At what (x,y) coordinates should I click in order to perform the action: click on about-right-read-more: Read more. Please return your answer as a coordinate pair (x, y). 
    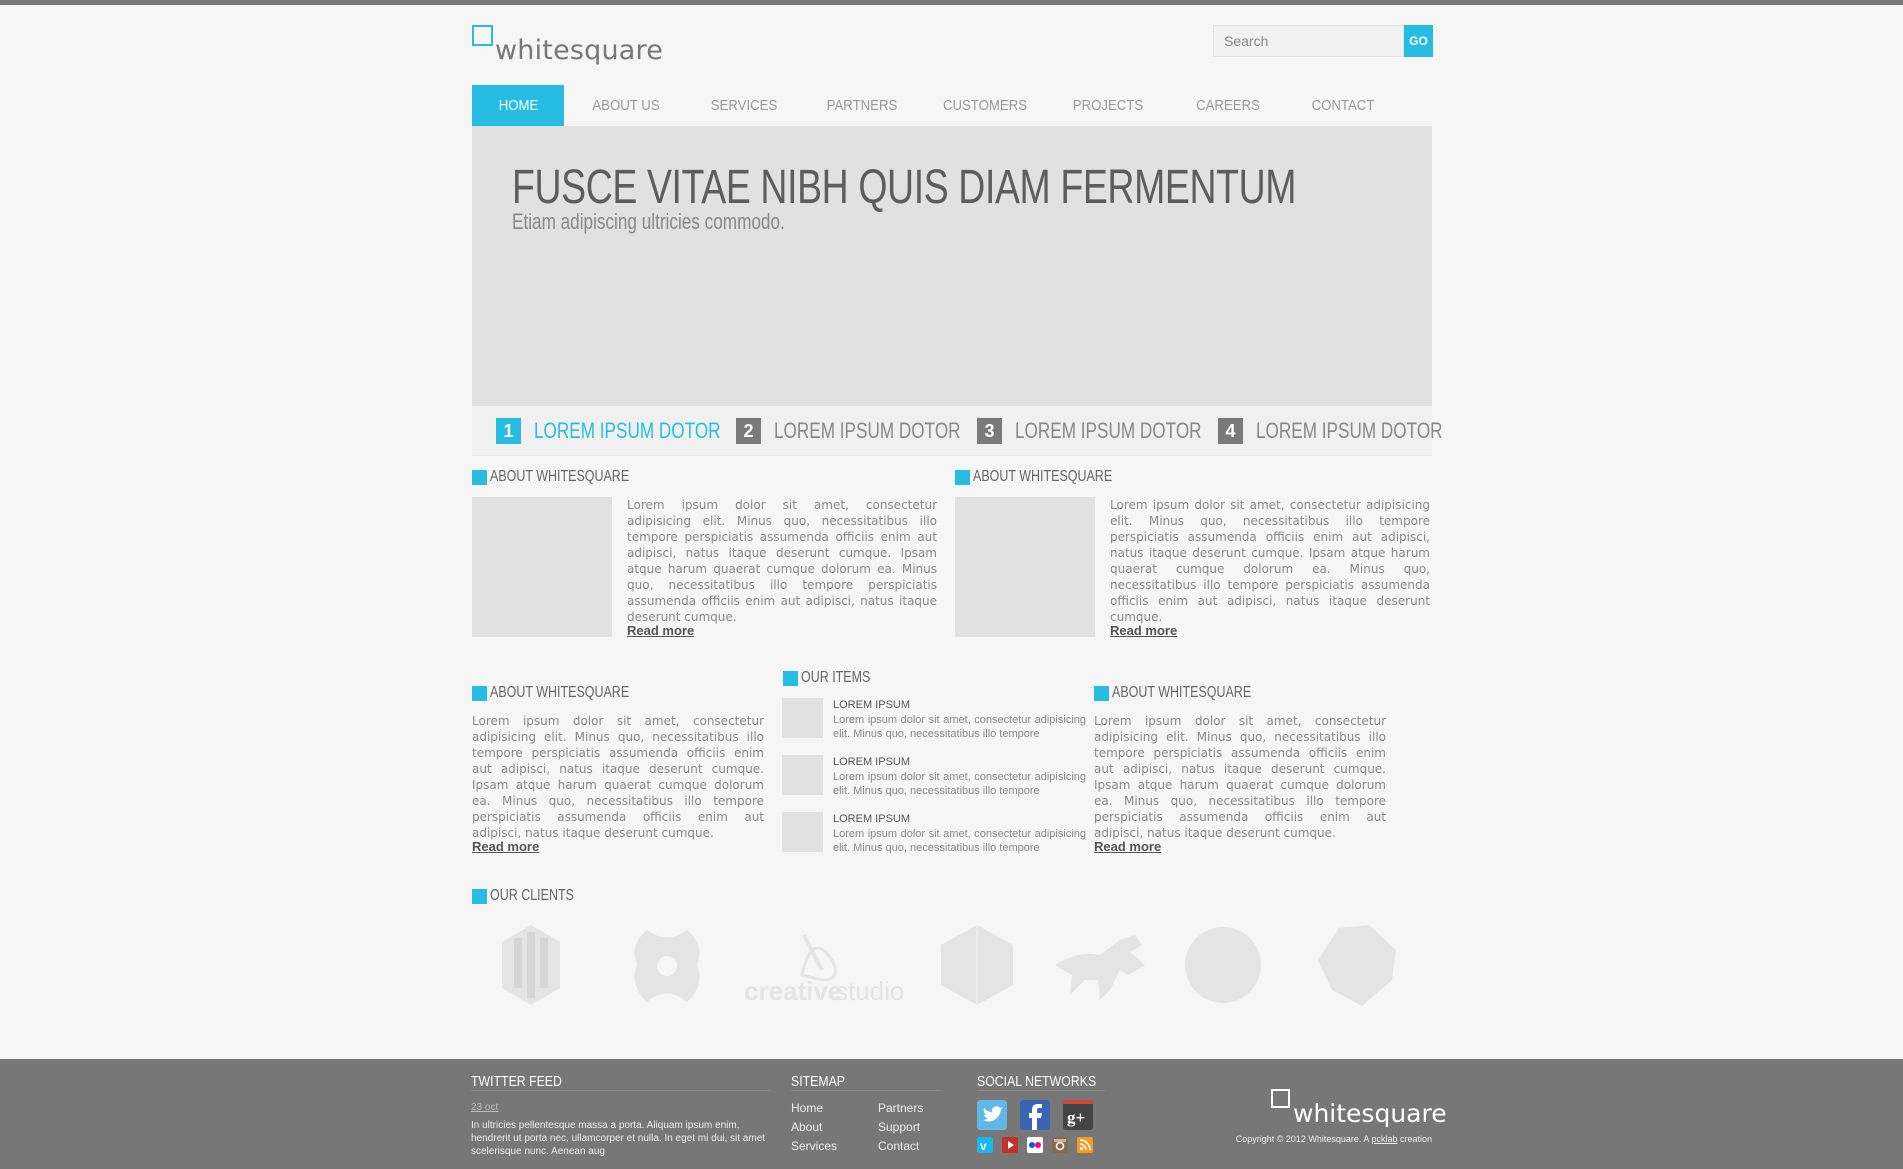
    Looking at the image, I should click on (1143, 630).